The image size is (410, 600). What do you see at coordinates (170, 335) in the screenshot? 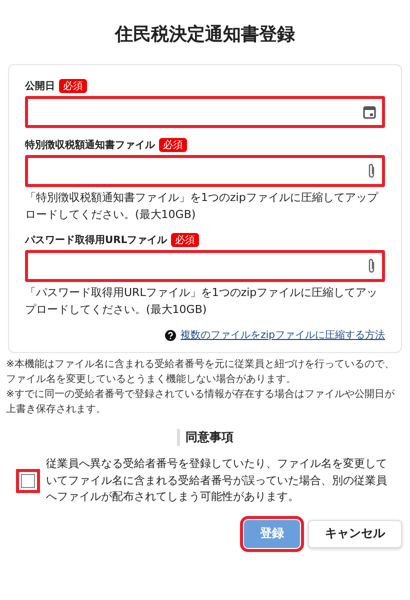
I see `help-icon` at bounding box center [170, 335].